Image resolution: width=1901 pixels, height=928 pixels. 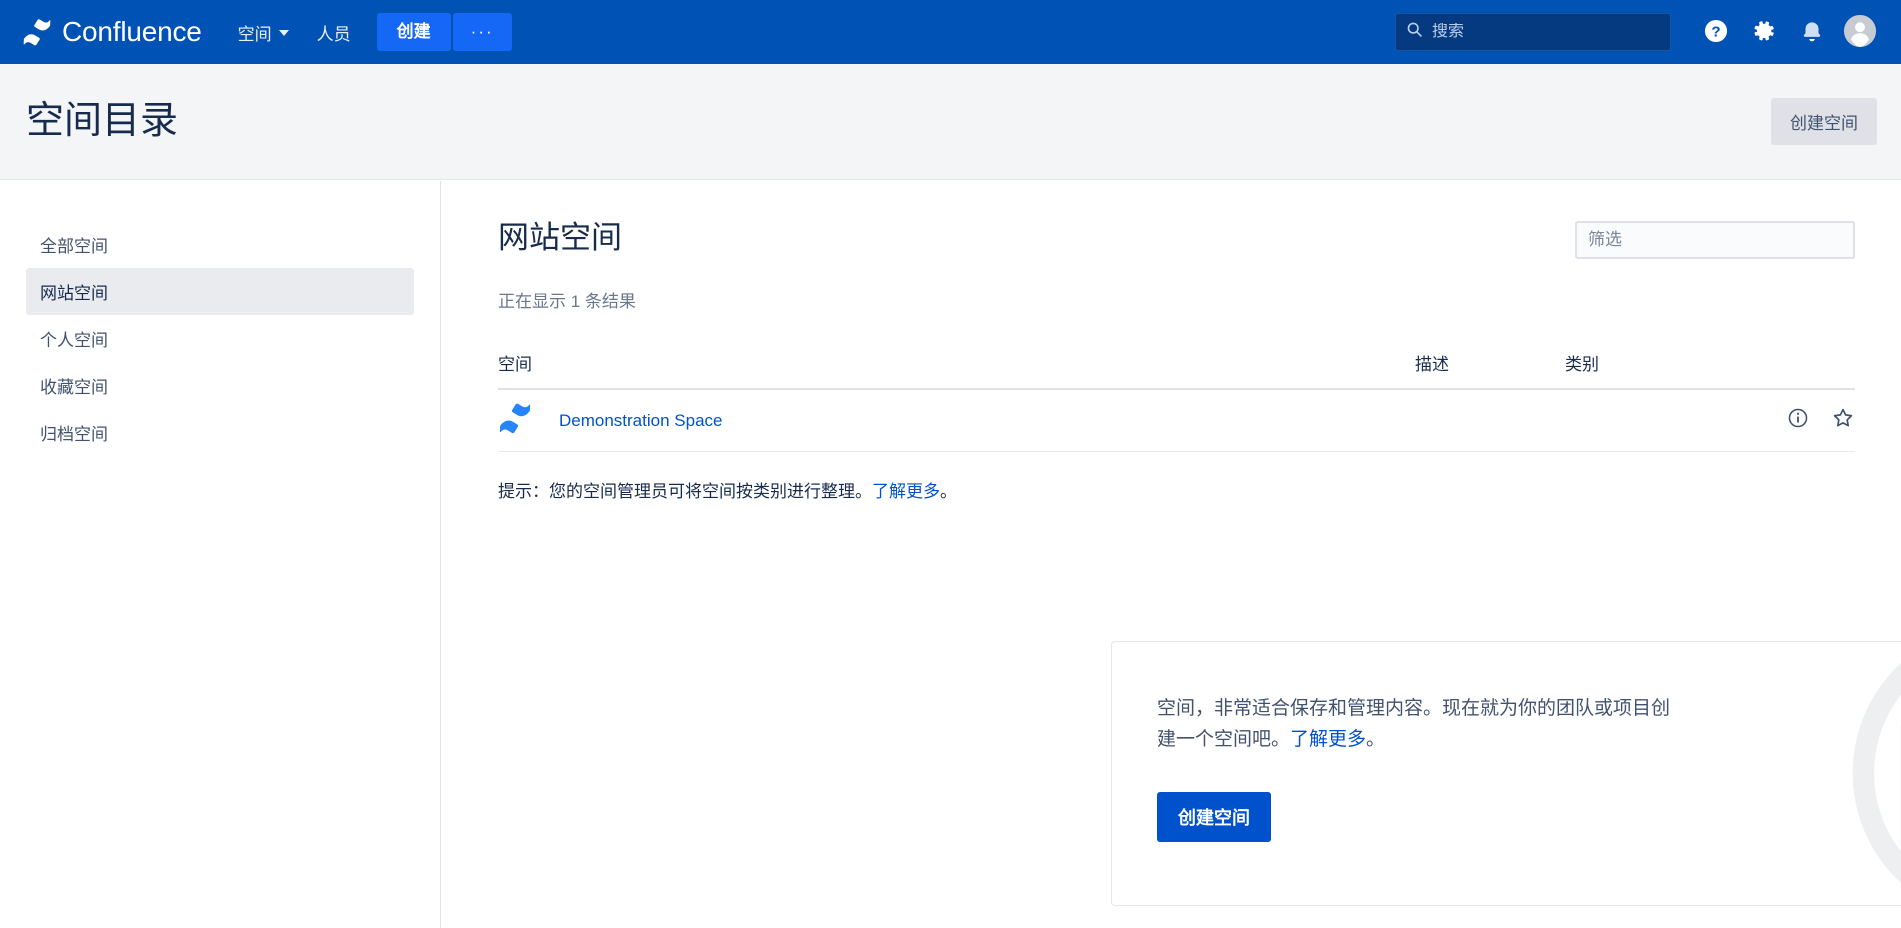 I want to click on nav-link-people: 人员, so click(x=334, y=32).